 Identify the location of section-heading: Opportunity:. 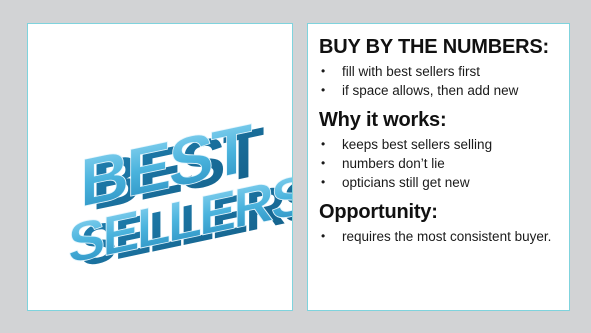
(378, 212).